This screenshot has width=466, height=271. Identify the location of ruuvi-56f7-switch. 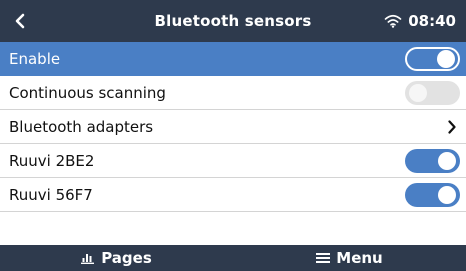
(432, 194).